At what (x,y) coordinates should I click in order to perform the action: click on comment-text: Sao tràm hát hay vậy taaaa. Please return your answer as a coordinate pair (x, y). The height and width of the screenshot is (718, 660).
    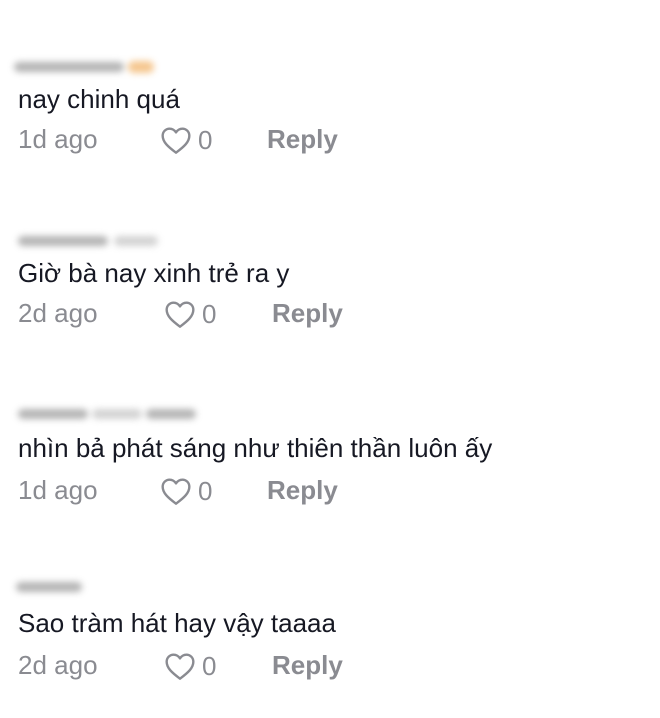
    Looking at the image, I should click on (177, 623).